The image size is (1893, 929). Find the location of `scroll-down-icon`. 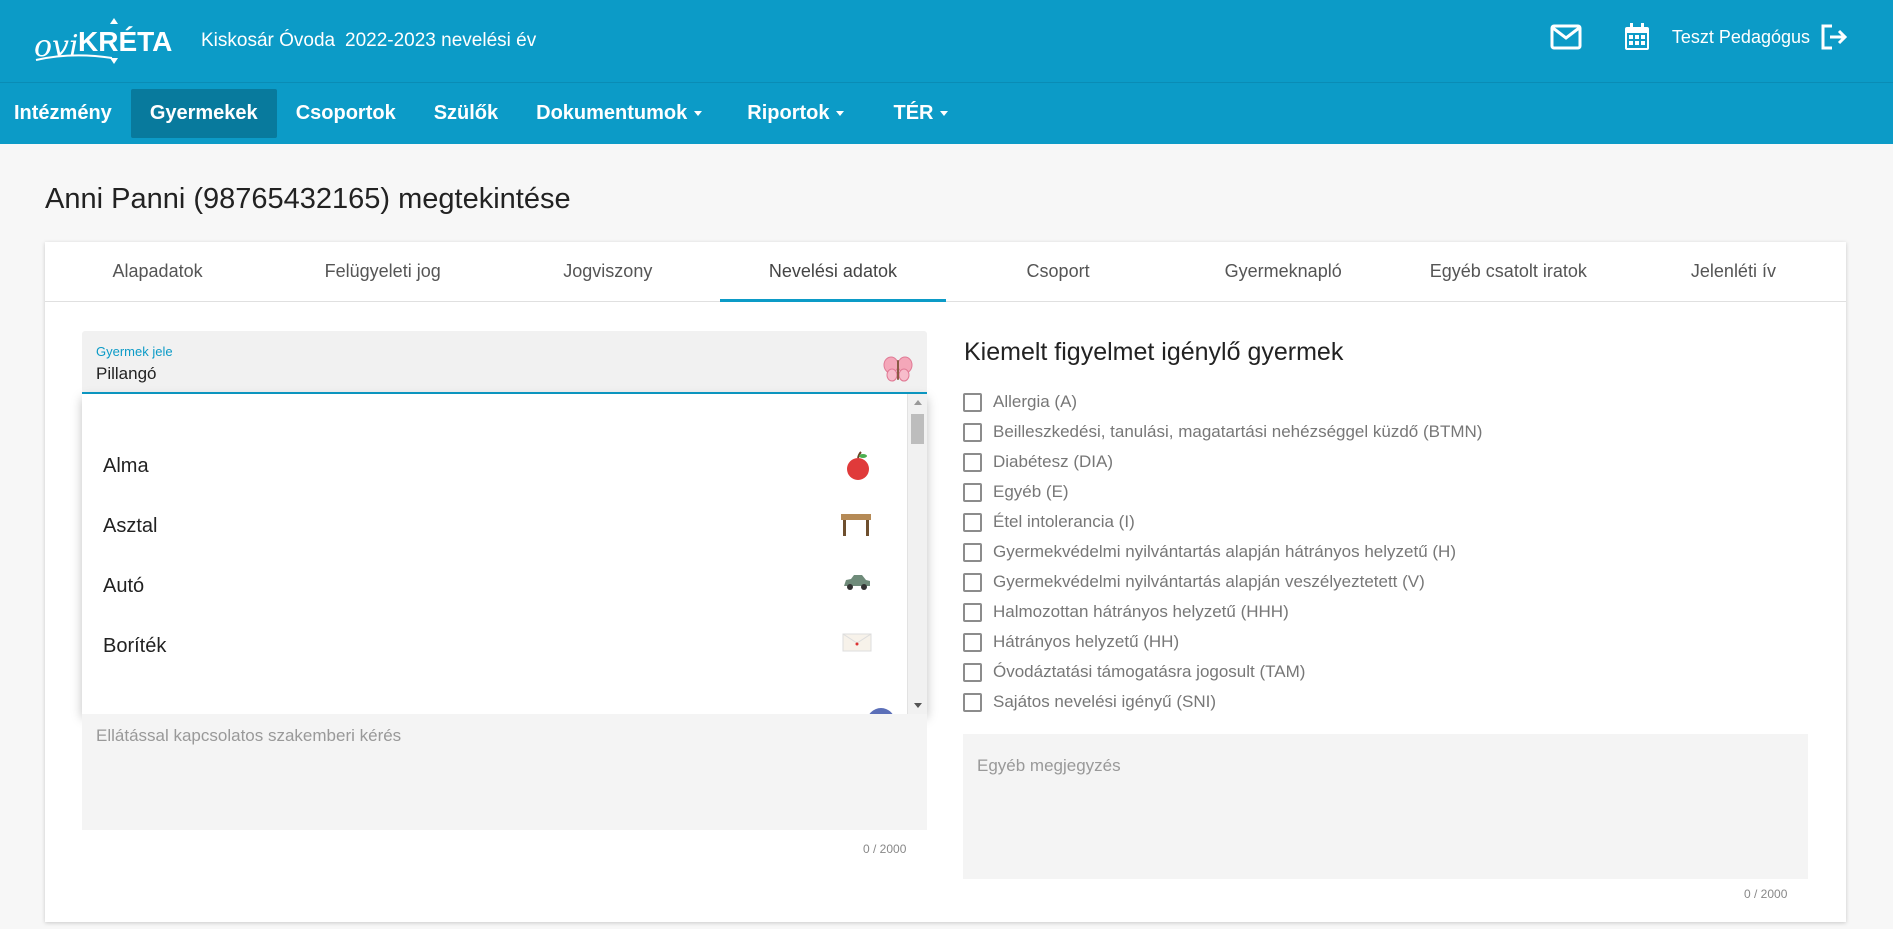

scroll-down-icon is located at coordinates (918, 705).